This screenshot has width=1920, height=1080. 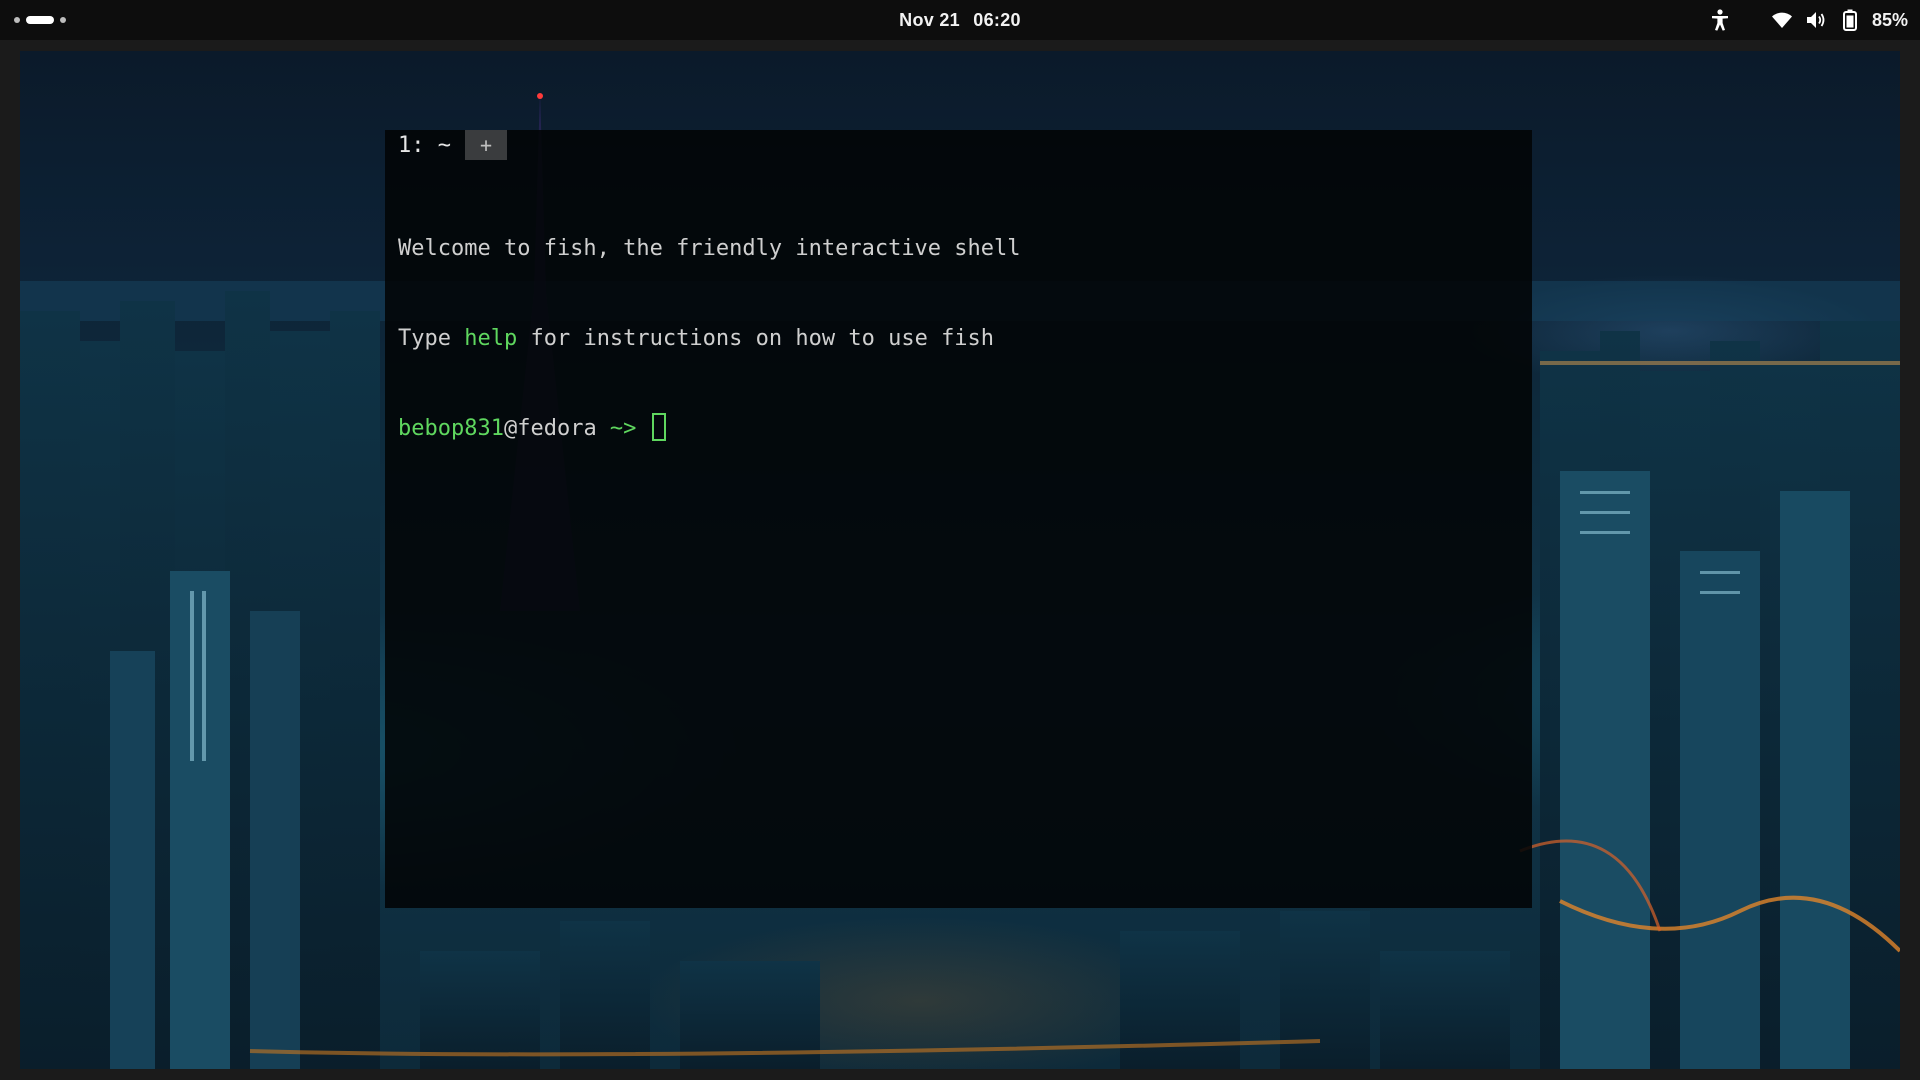 I want to click on clock-time: 06:20, so click(x=997, y=20).